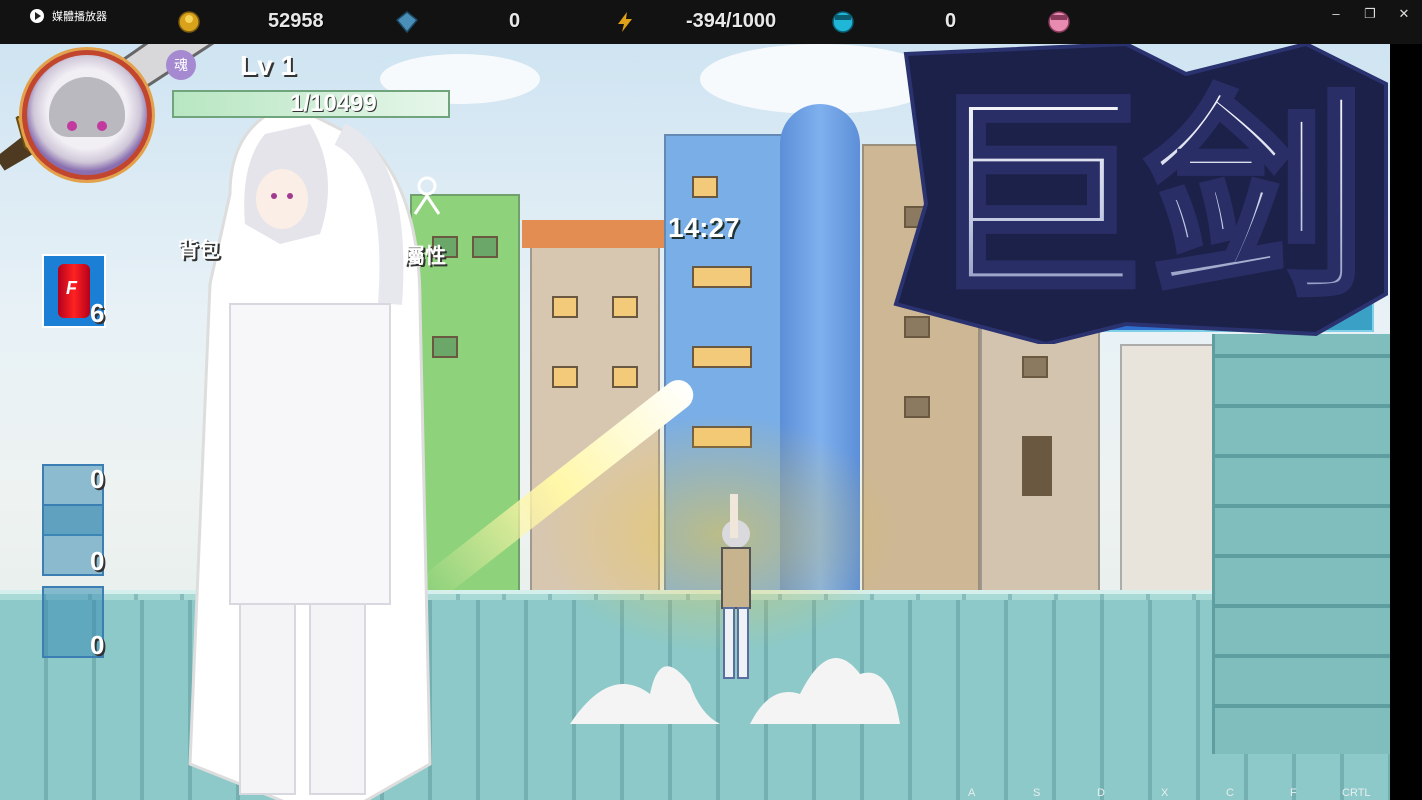 Image resolution: width=1422 pixels, height=800 pixels. Describe the element at coordinates (1040, 462) in the screenshot. I see `building-stone` at that location.